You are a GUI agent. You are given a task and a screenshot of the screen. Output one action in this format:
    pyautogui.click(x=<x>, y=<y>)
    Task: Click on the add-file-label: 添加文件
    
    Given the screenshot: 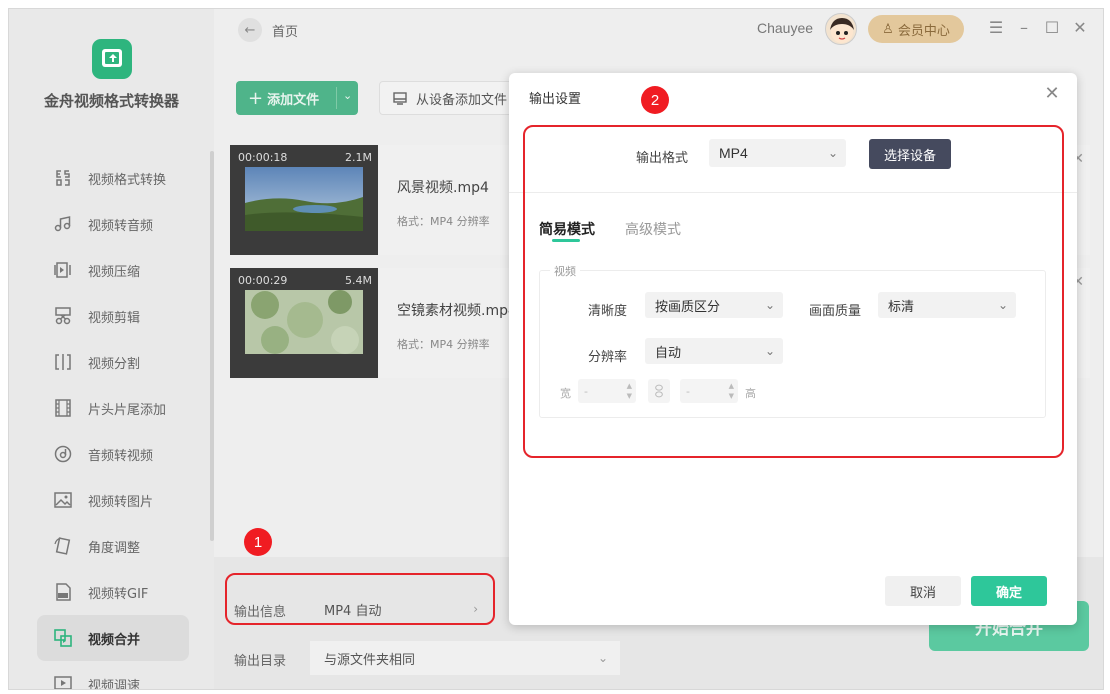 What is the action you would take?
    pyautogui.click(x=293, y=100)
    